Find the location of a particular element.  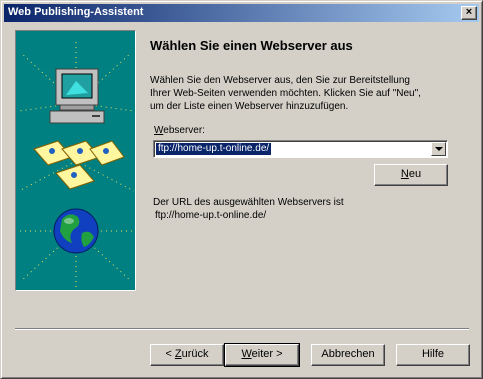

webserver-select: ftp://home-up.t-online.de/ is located at coordinates (300, 149).